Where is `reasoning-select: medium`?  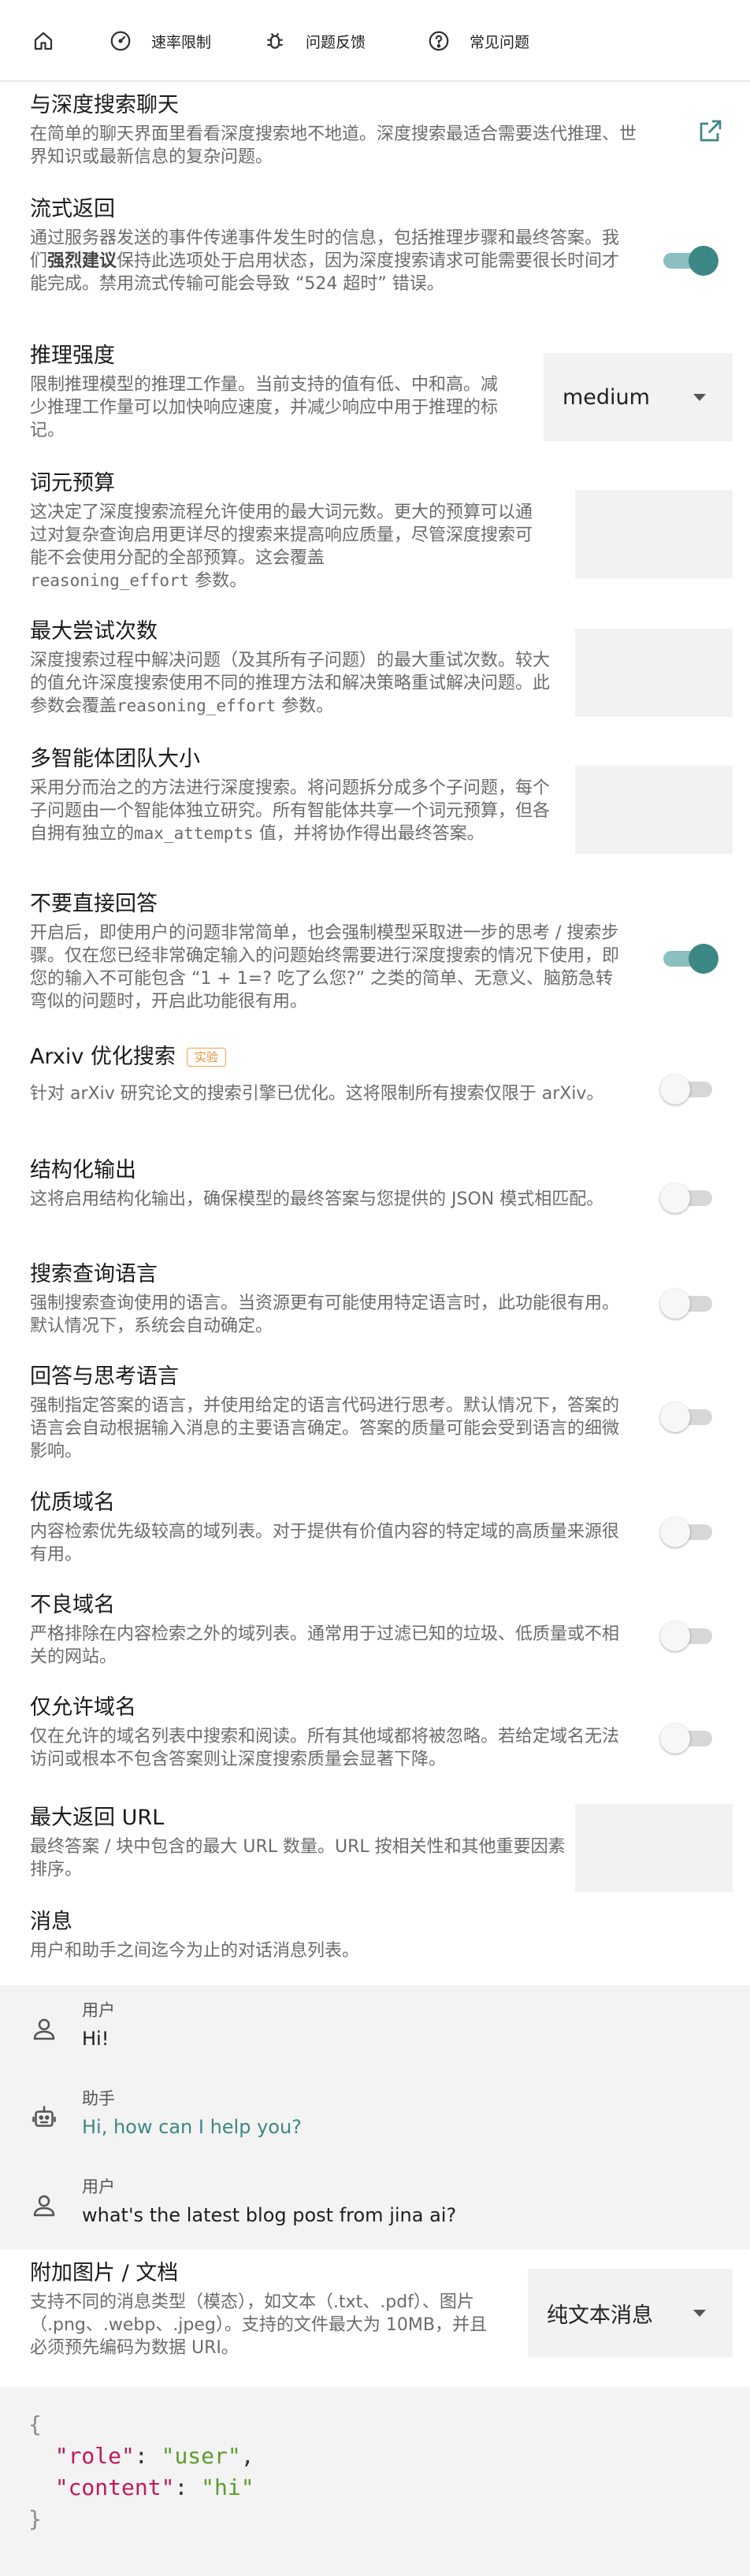 reasoning-select: medium is located at coordinates (638, 397).